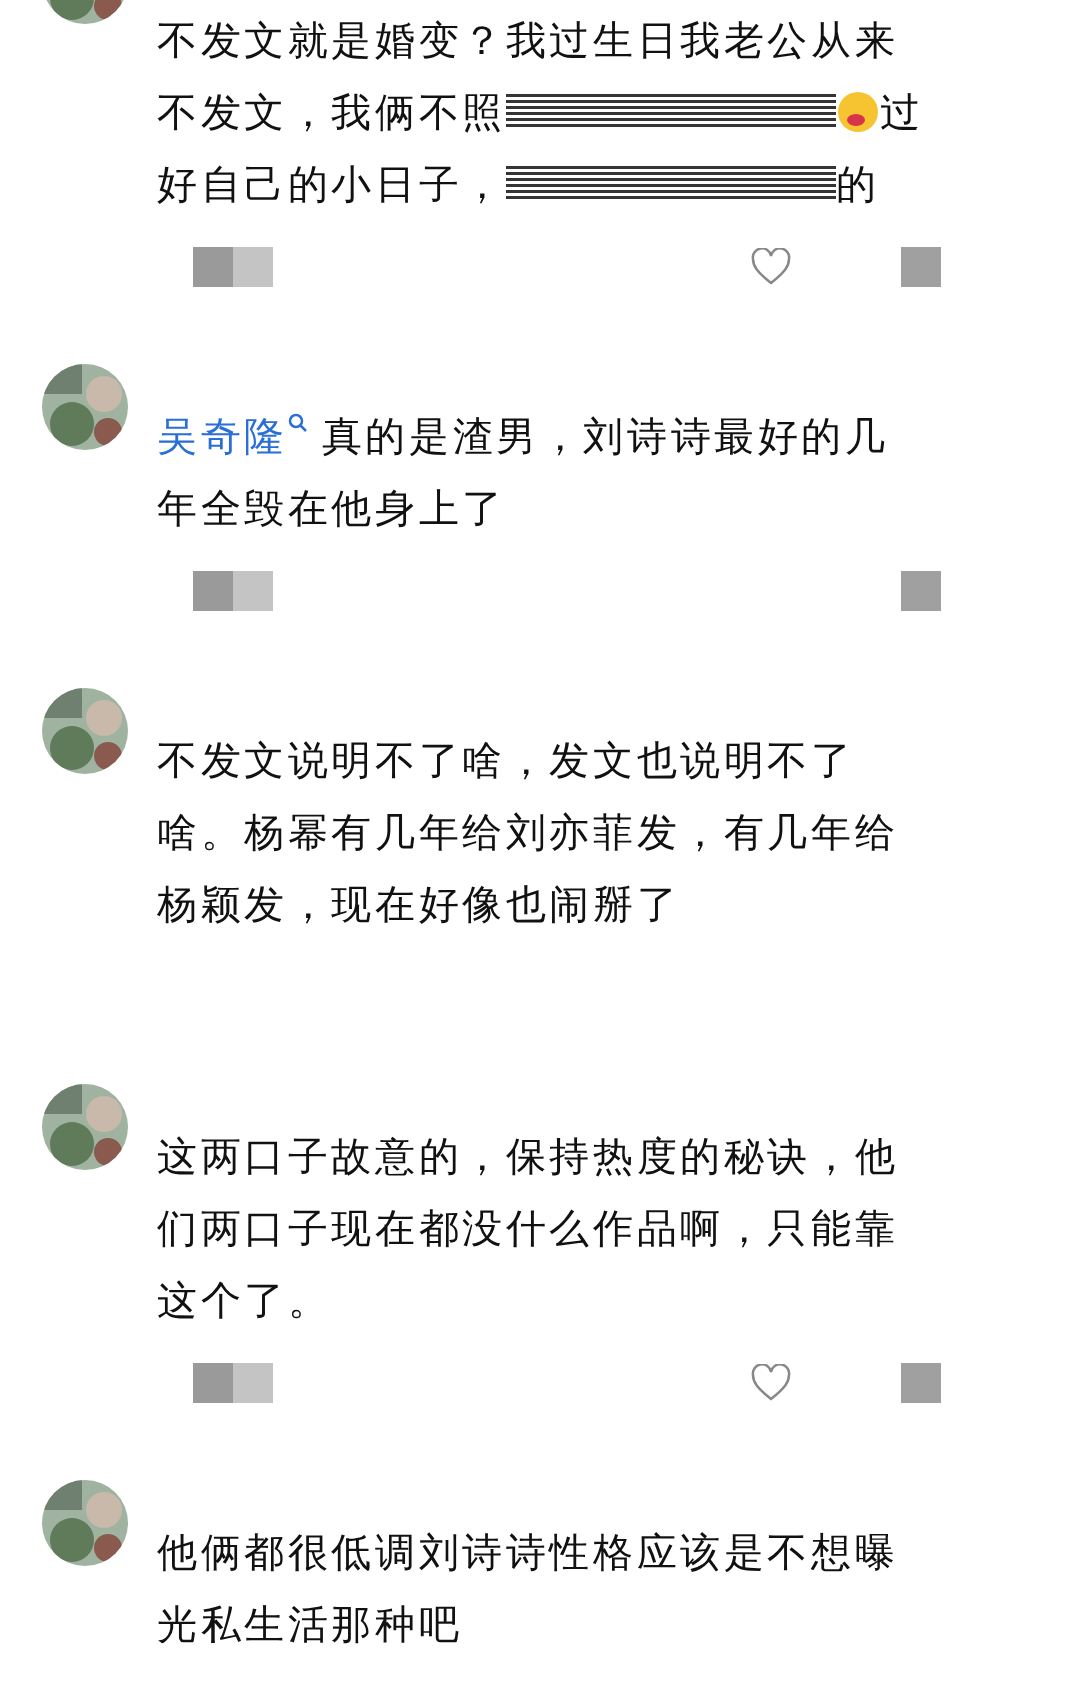 Image resolution: width=1071 pixels, height=1705 pixels. I want to click on comment-text: 过, so click(901, 112).